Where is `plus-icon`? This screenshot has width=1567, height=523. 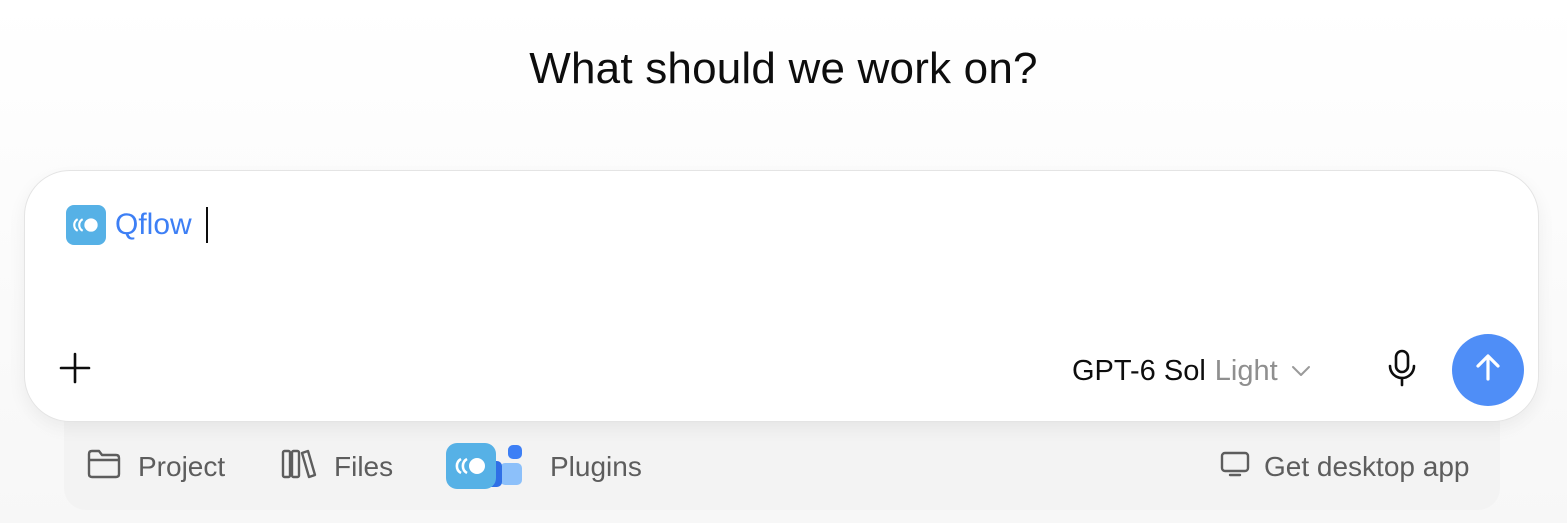 plus-icon is located at coordinates (75, 370).